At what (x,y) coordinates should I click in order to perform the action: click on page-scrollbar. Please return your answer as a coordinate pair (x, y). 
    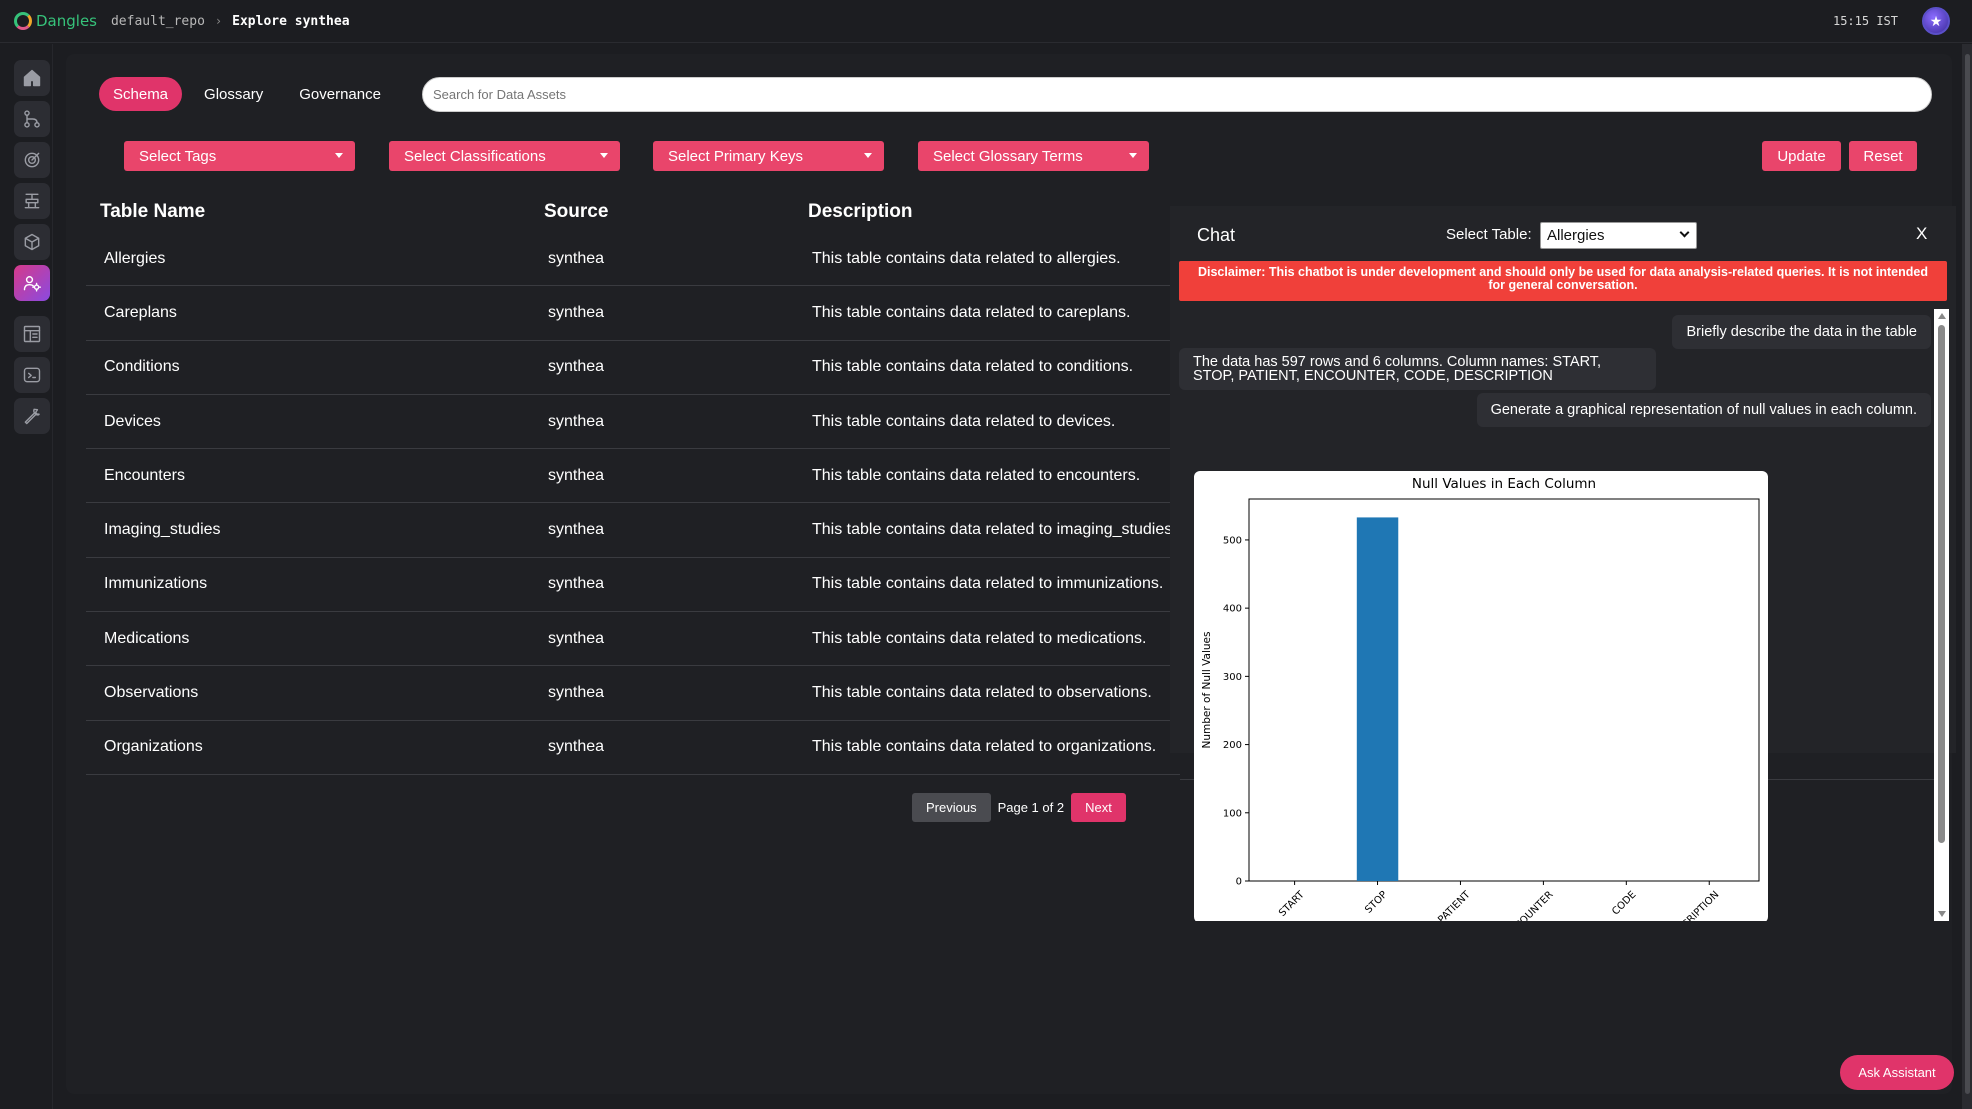
    Looking at the image, I should click on (1967, 576).